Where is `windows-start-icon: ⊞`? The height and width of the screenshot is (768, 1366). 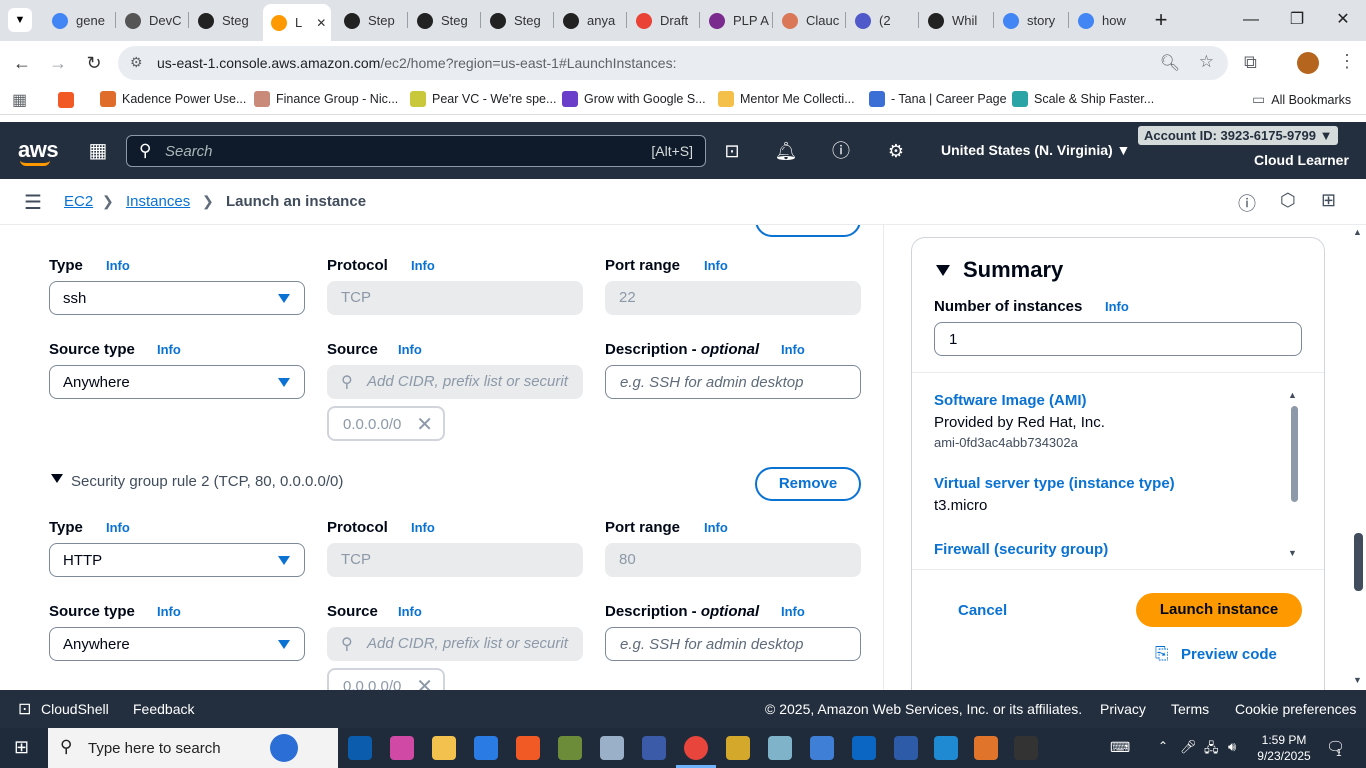
windows-start-icon: ⊞ is located at coordinates (21, 747).